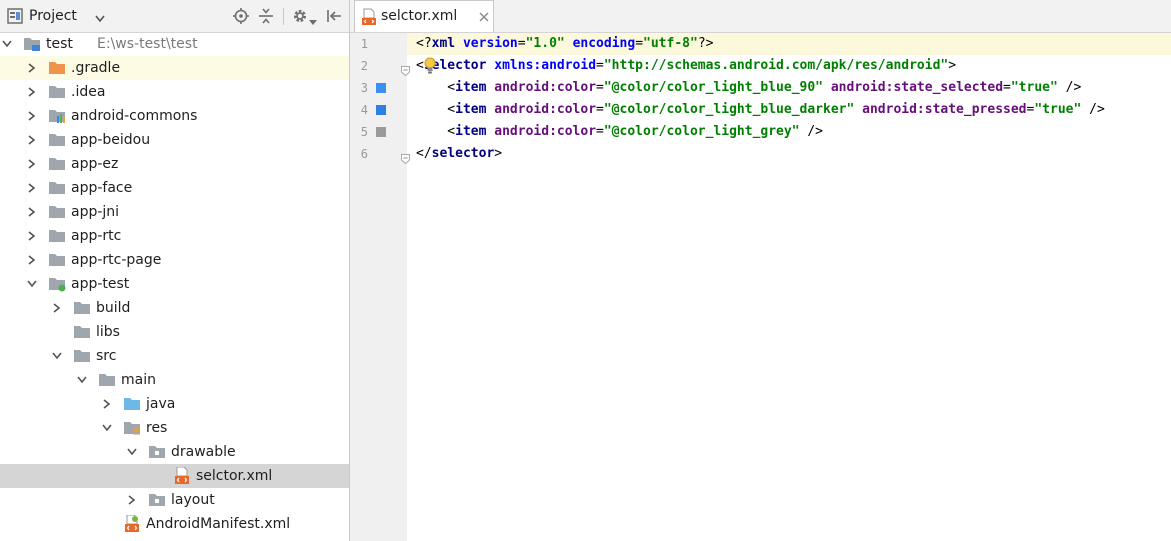 This screenshot has height=541, width=1171. I want to click on tree-item-main: main, so click(174, 380).